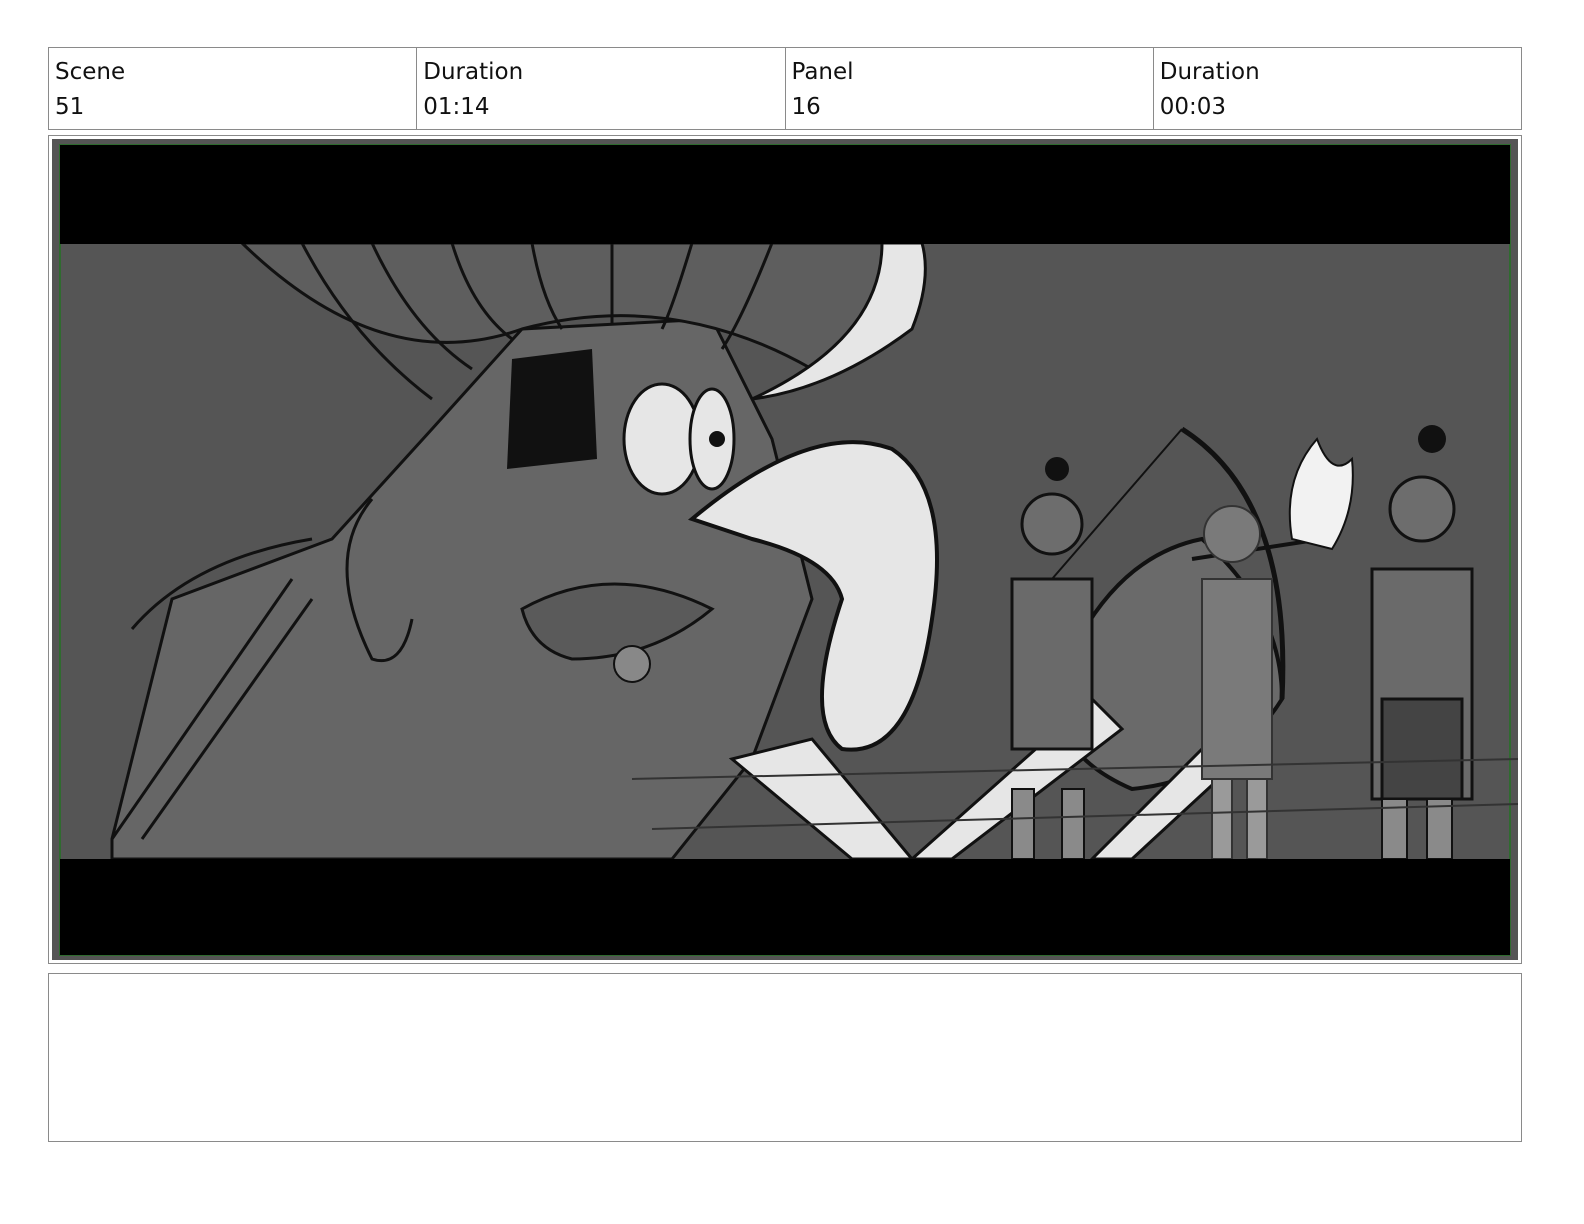  What do you see at coordinates (90, 72) in the screenshot?
I see `scene-label: Scene` at bounding box center [90, 72].